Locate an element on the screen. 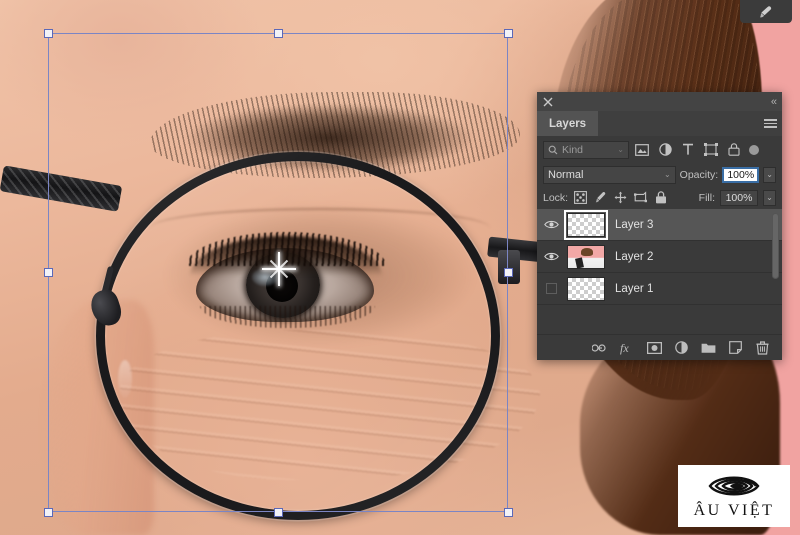  layer-name-2: Layer 2 is located at coordinates (634, 257).